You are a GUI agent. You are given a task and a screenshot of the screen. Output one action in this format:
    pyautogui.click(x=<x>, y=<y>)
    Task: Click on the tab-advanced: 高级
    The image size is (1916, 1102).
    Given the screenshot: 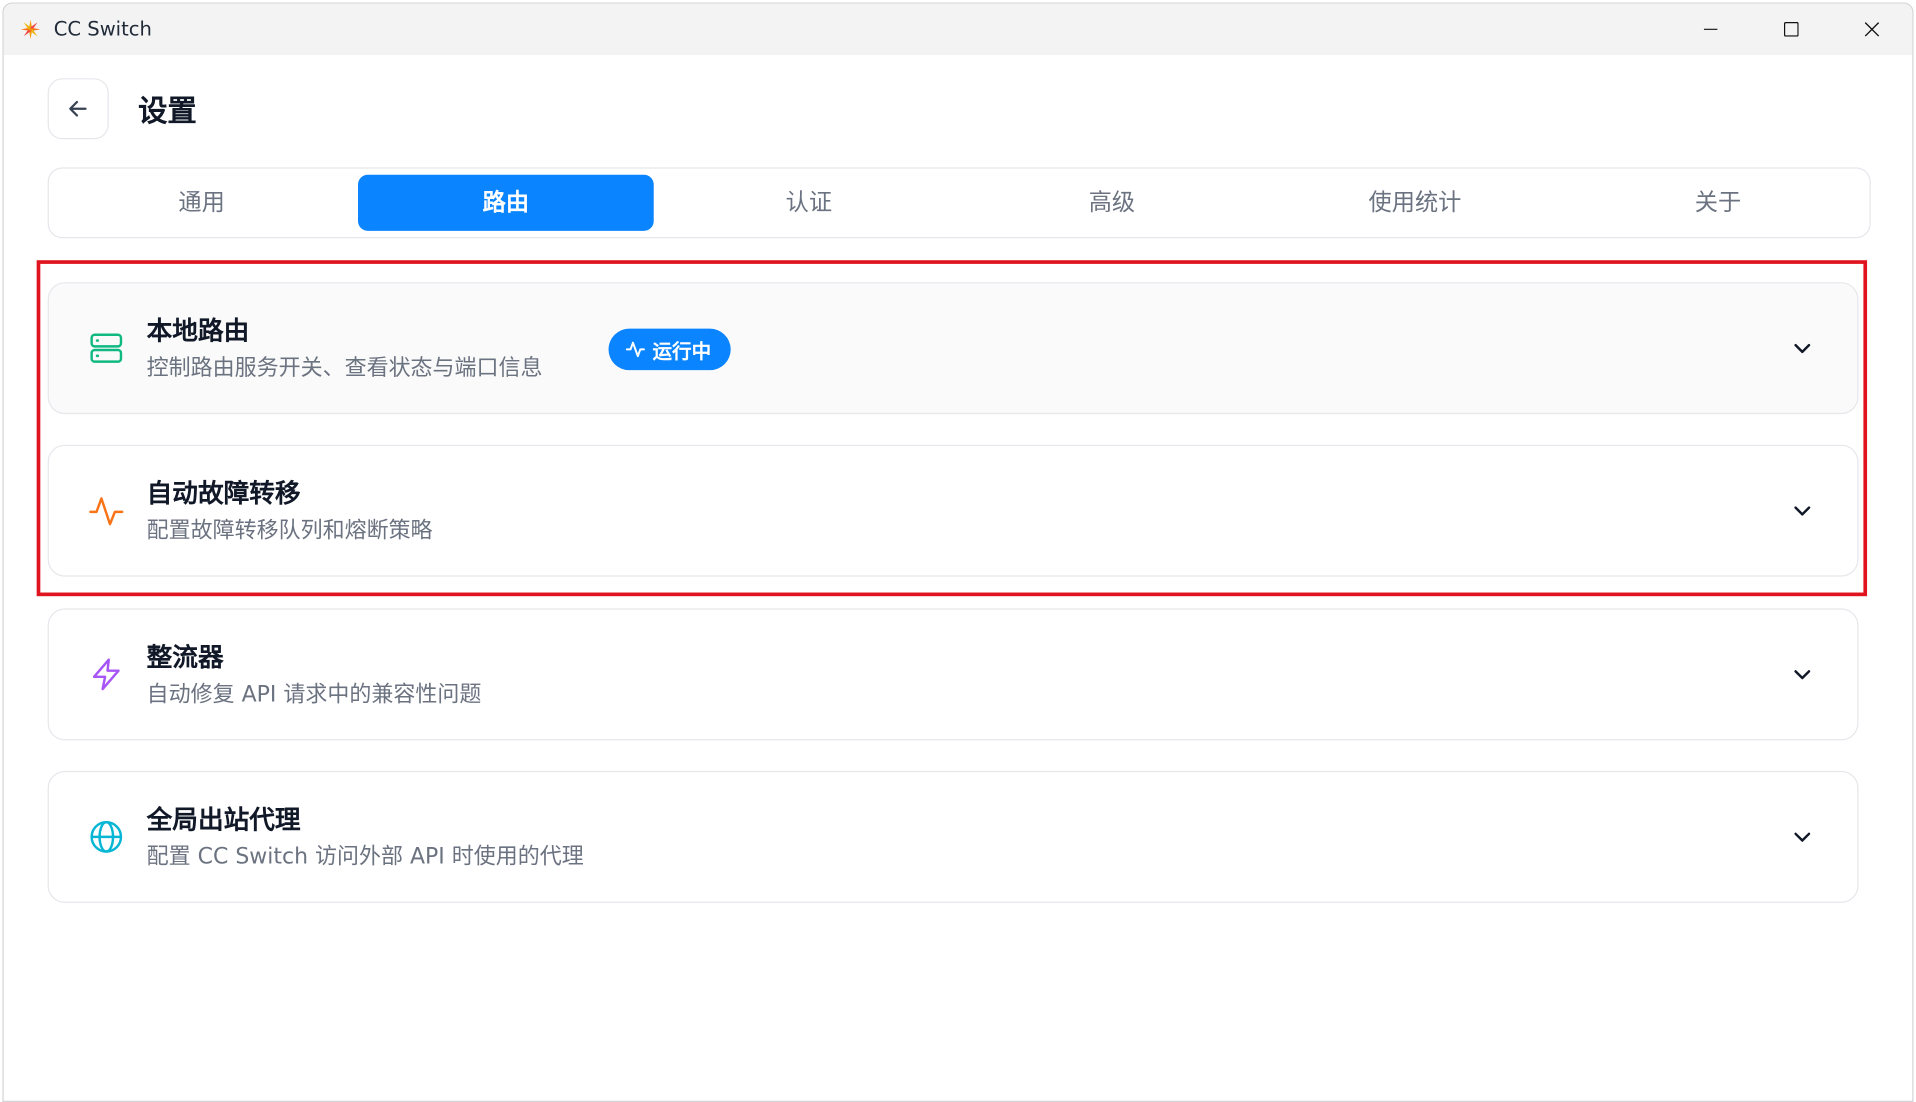 What is the action you would take?
    pyautogui.click(x=1112, y=203)
    